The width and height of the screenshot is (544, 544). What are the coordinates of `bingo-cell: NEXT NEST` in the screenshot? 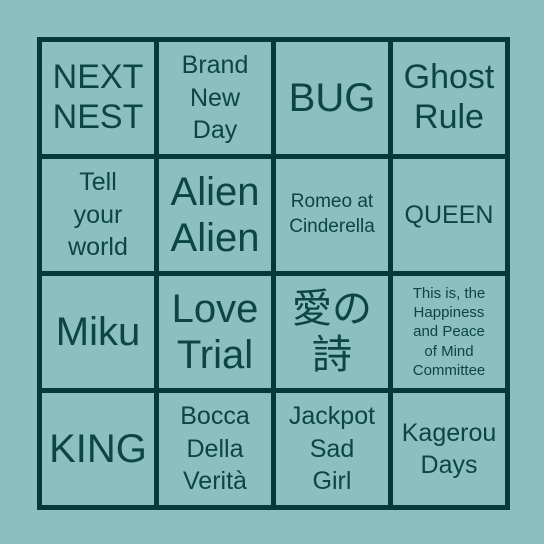 It's located at (98, 98).